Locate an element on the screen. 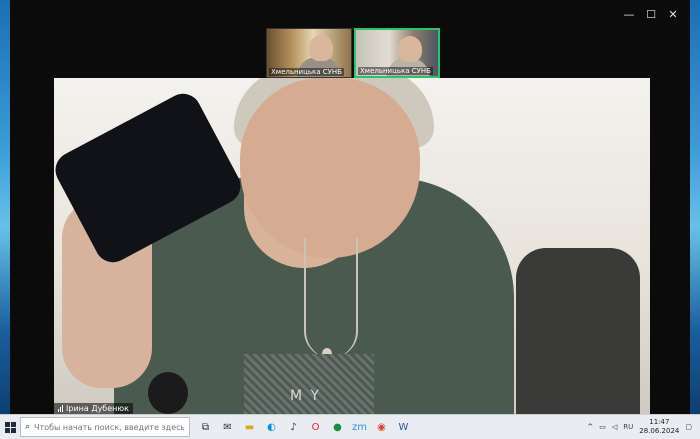  microphone is located at coordinates (168, 393).